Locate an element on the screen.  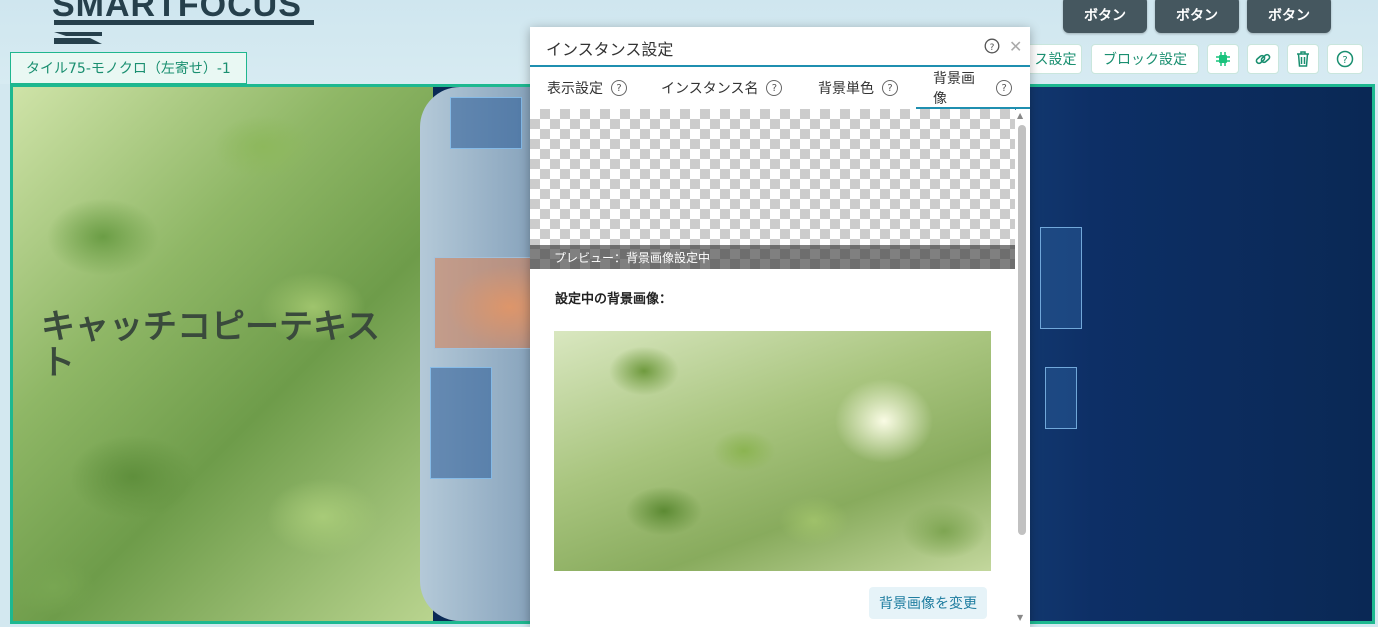
help-button: ? is located at coordinates (1345, 59).